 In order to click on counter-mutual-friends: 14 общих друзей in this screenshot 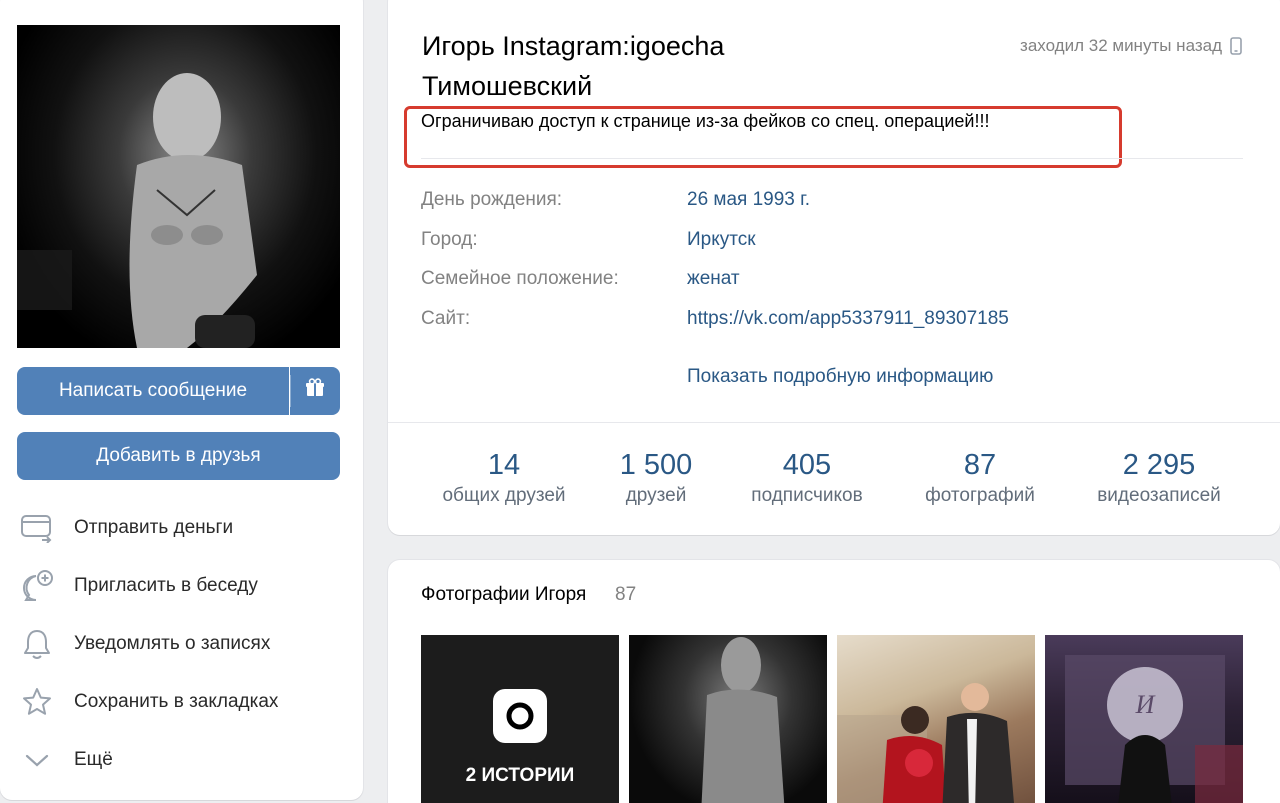, I will do `click(504, 479)`.